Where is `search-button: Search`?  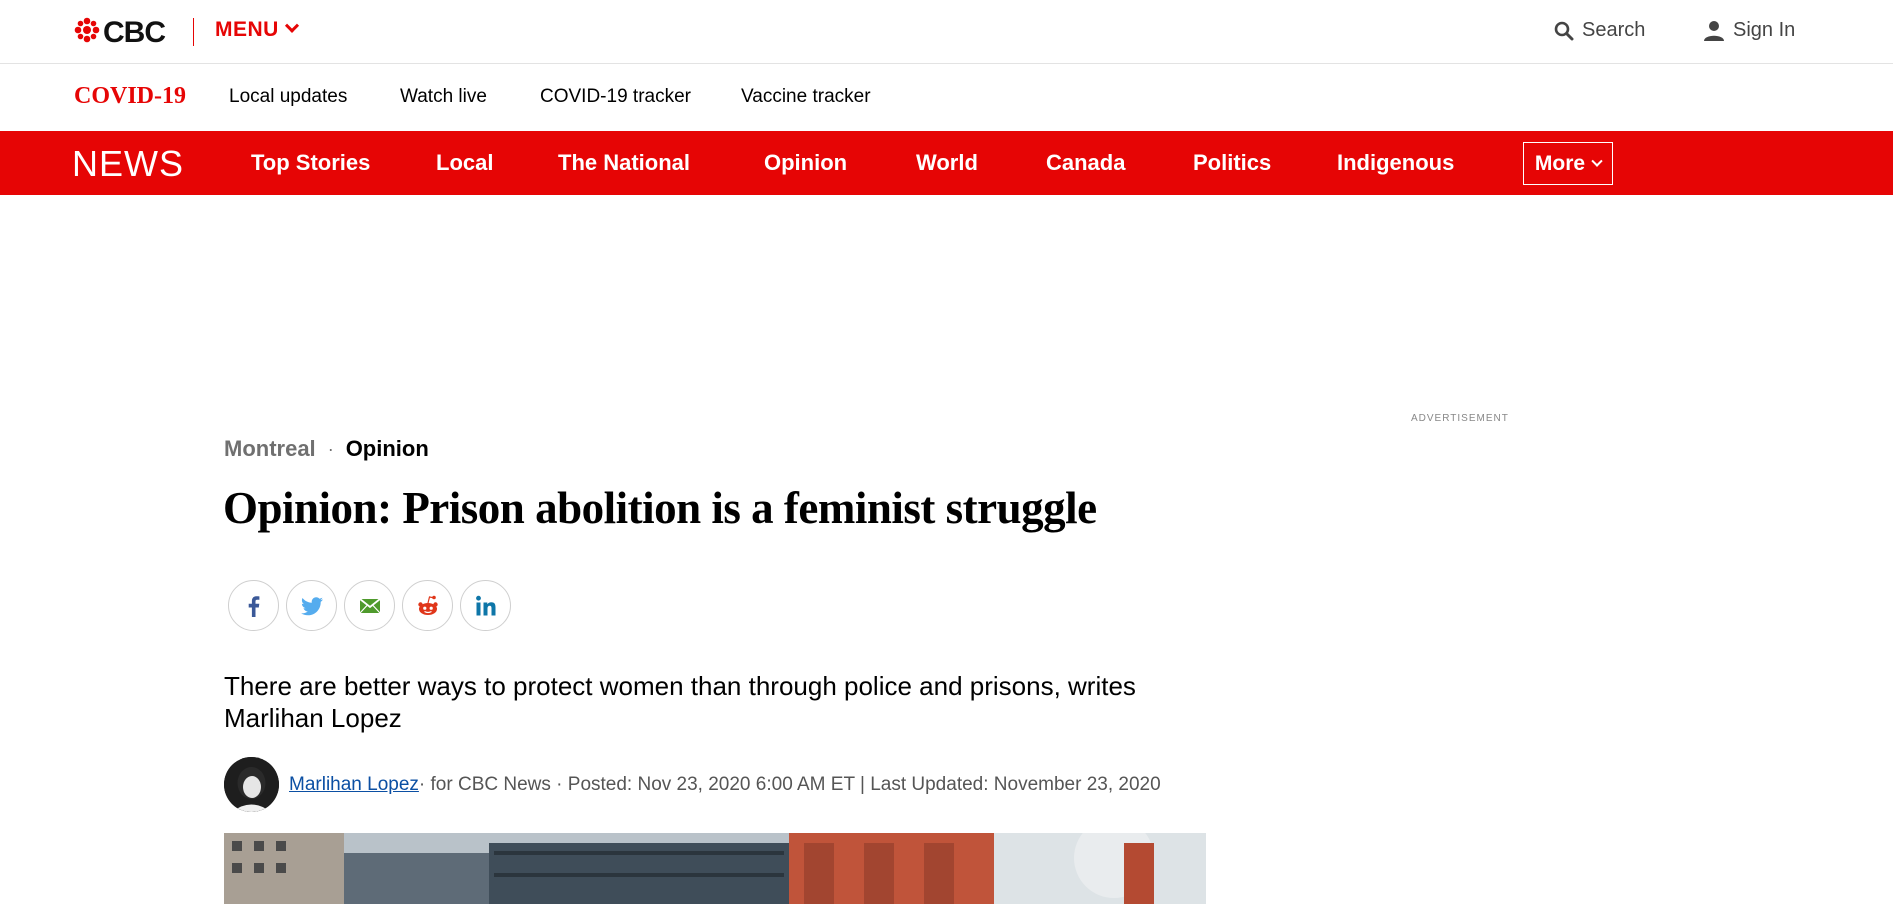 search-button: Search is located at coordinates (1599, 30).